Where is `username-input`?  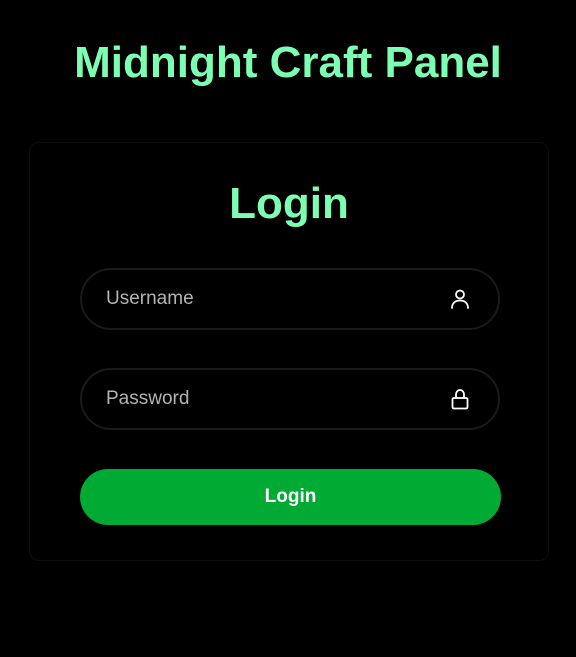
username-input is located at coordinates (266, 299).